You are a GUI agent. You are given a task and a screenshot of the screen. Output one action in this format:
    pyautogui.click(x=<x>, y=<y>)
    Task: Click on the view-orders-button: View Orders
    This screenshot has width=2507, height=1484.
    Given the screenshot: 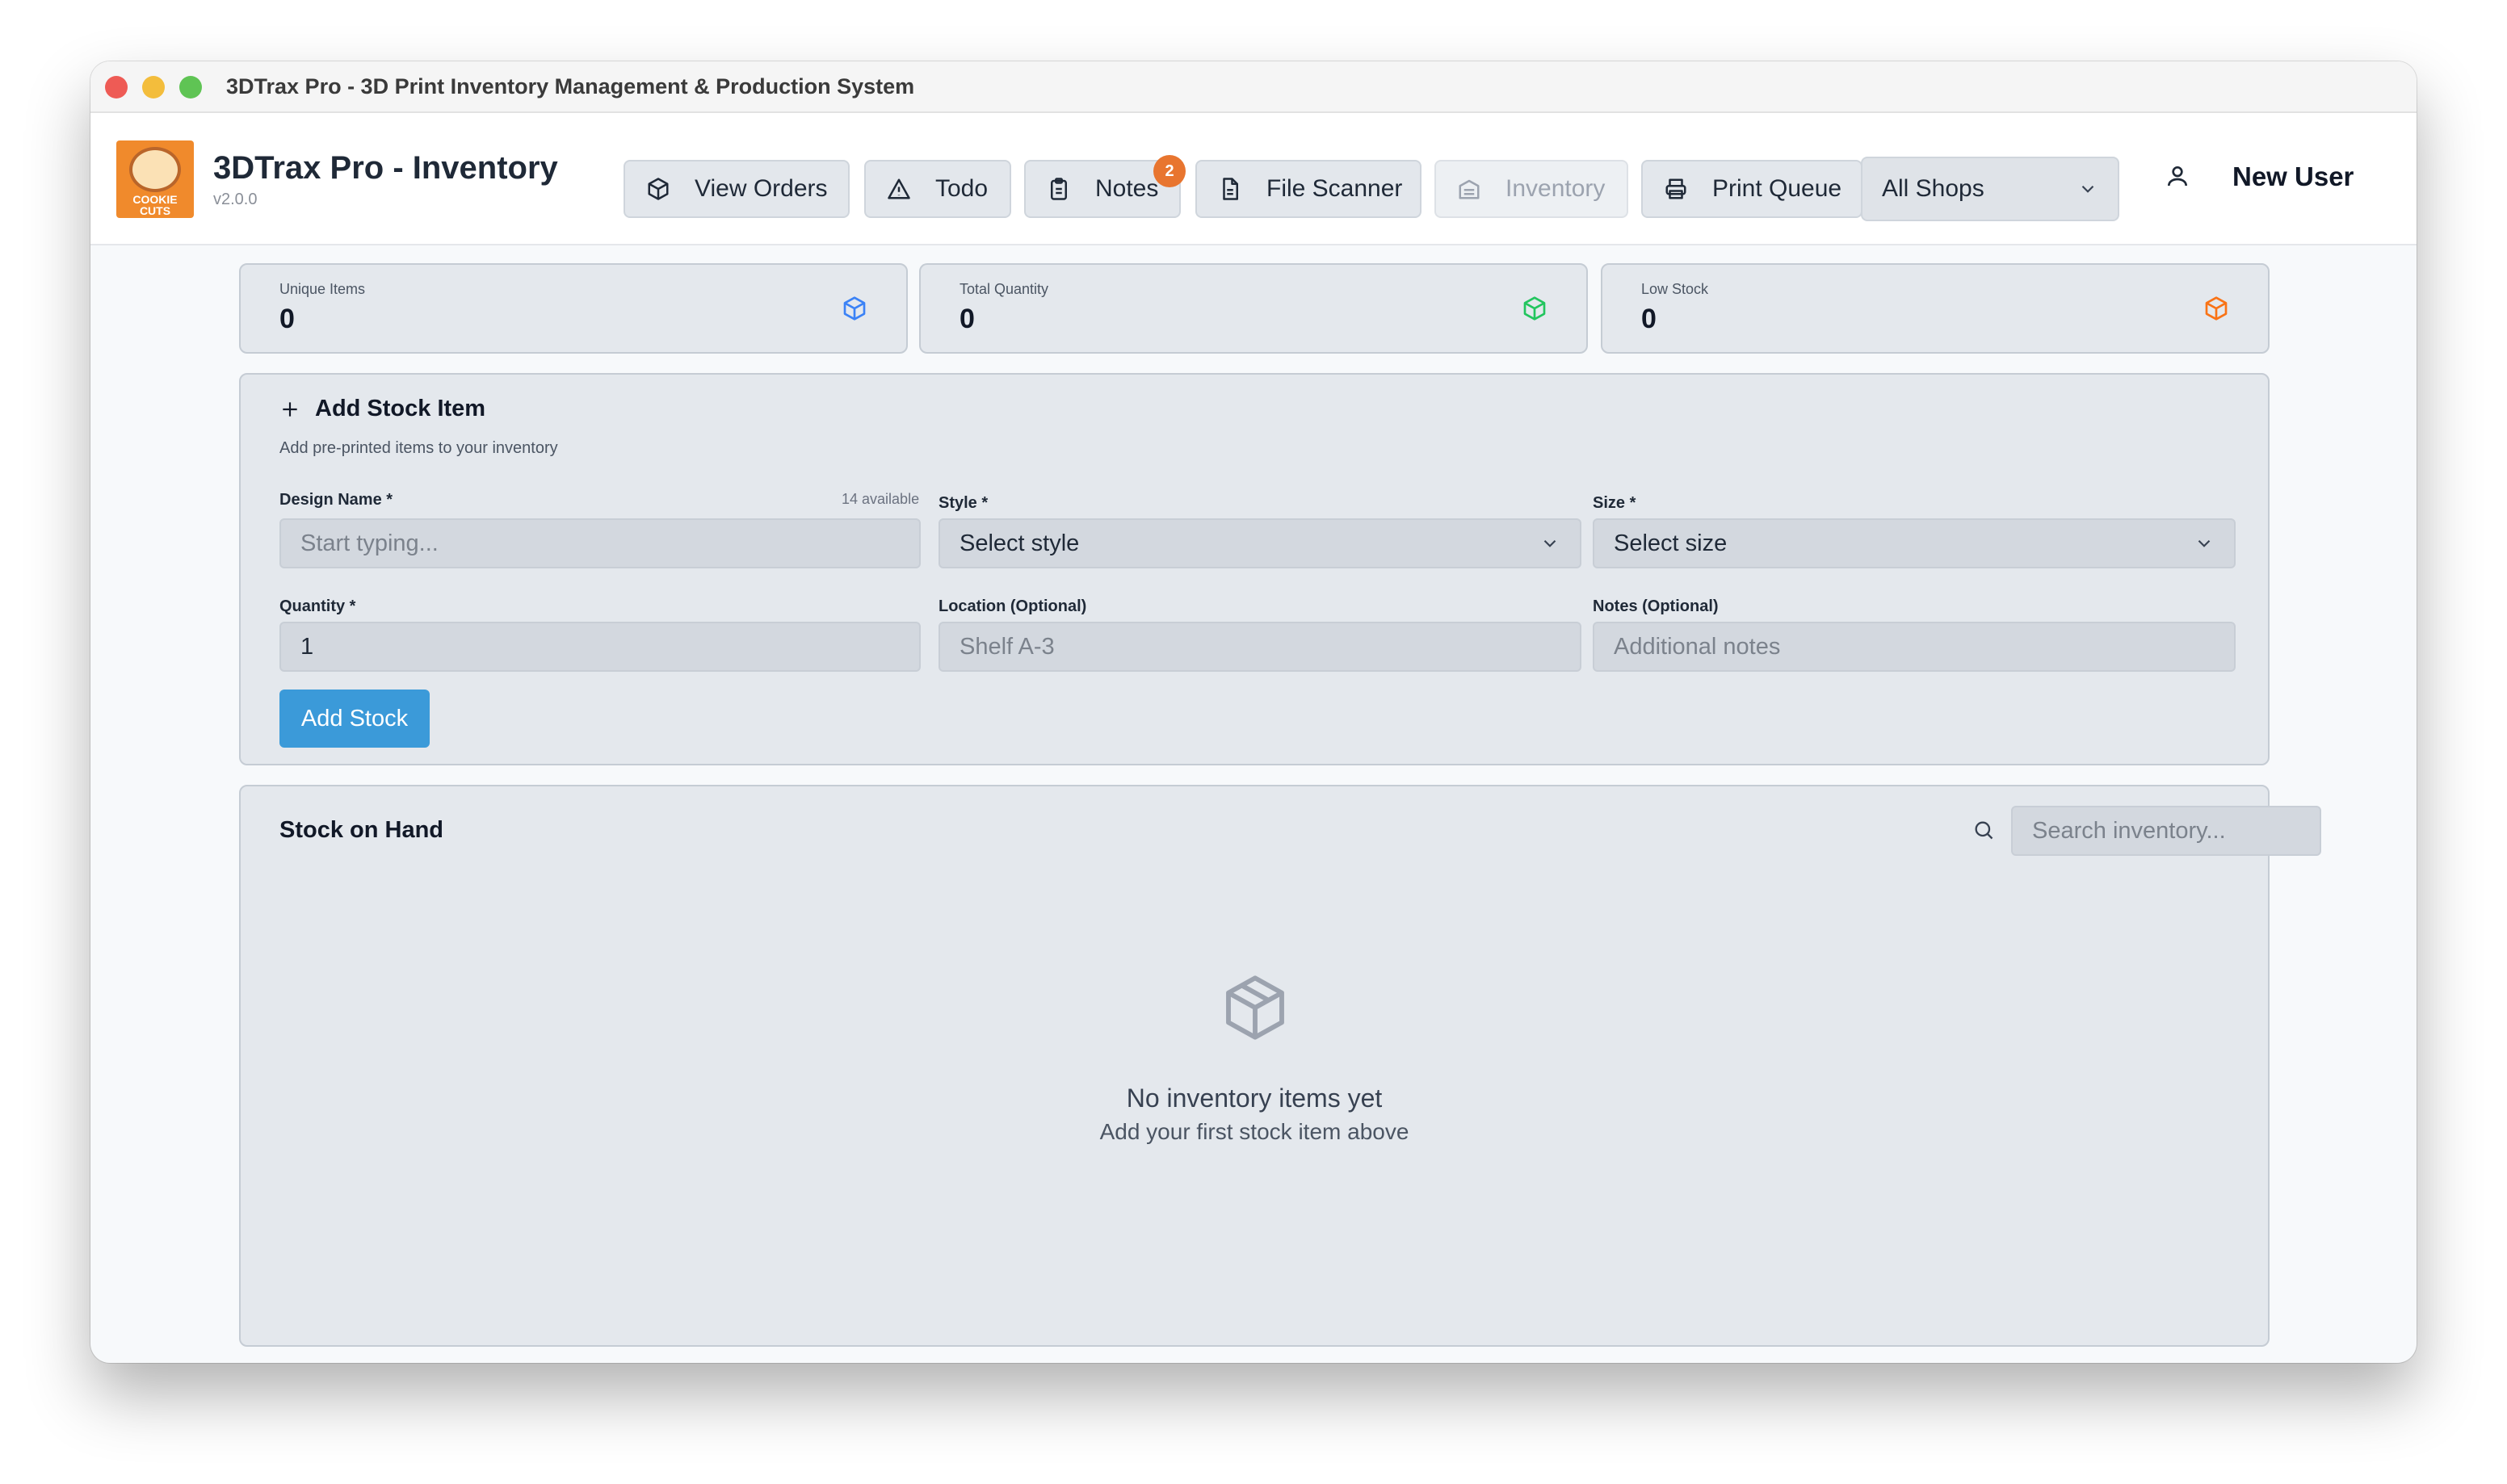 What is the action you would take?
    pyautogui.click(x=737, y=189)
    